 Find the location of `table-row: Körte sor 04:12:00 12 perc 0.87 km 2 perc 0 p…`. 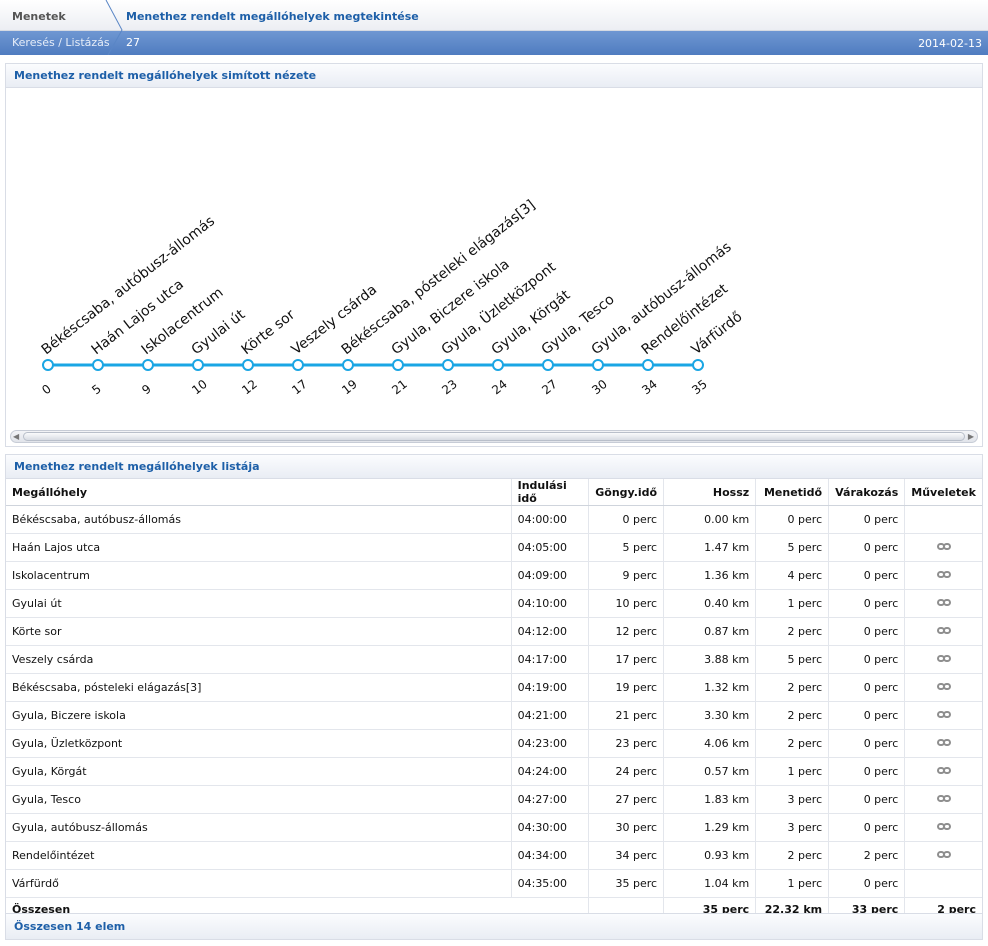

table-row: Körte sor 04:12:00 12 perc 0.87 km 2 perc 0 p… is located at coordinates (494, 631).